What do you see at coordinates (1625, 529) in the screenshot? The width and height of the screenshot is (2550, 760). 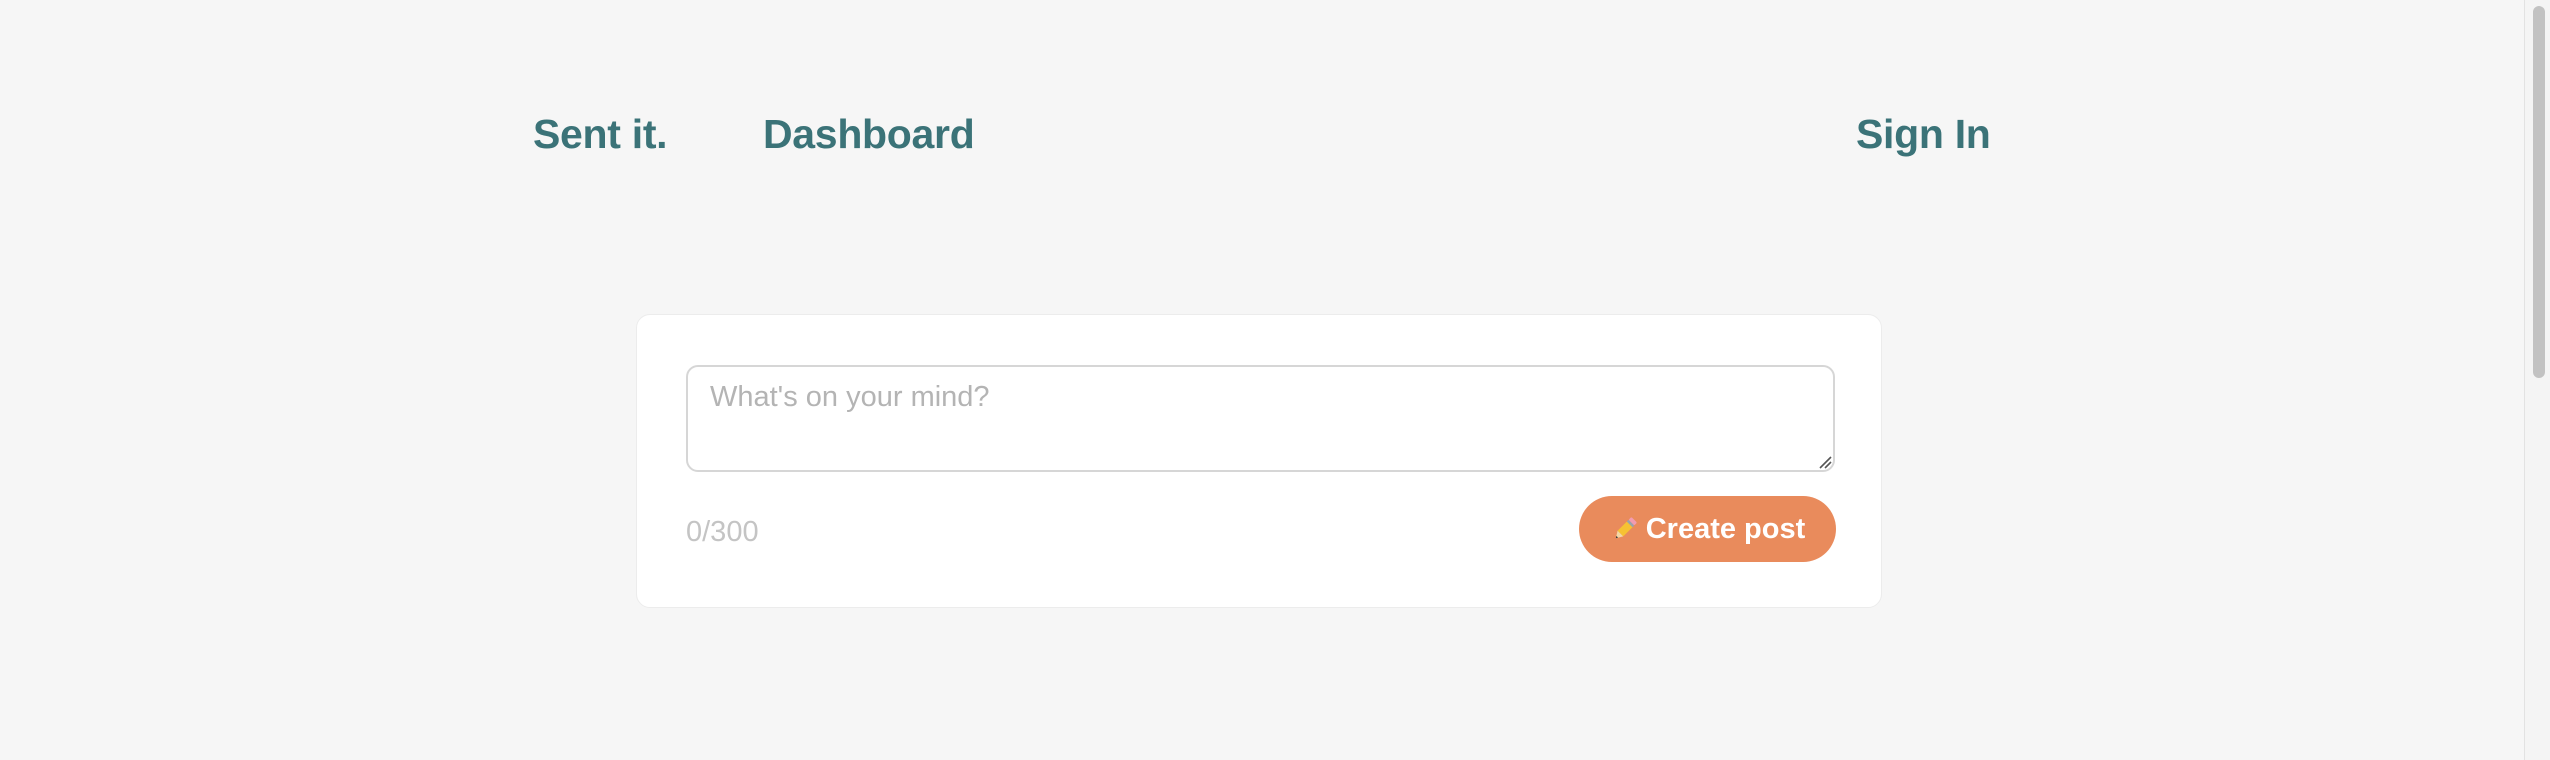 I see `pencil-icon` at bounding box center [1625, 529].